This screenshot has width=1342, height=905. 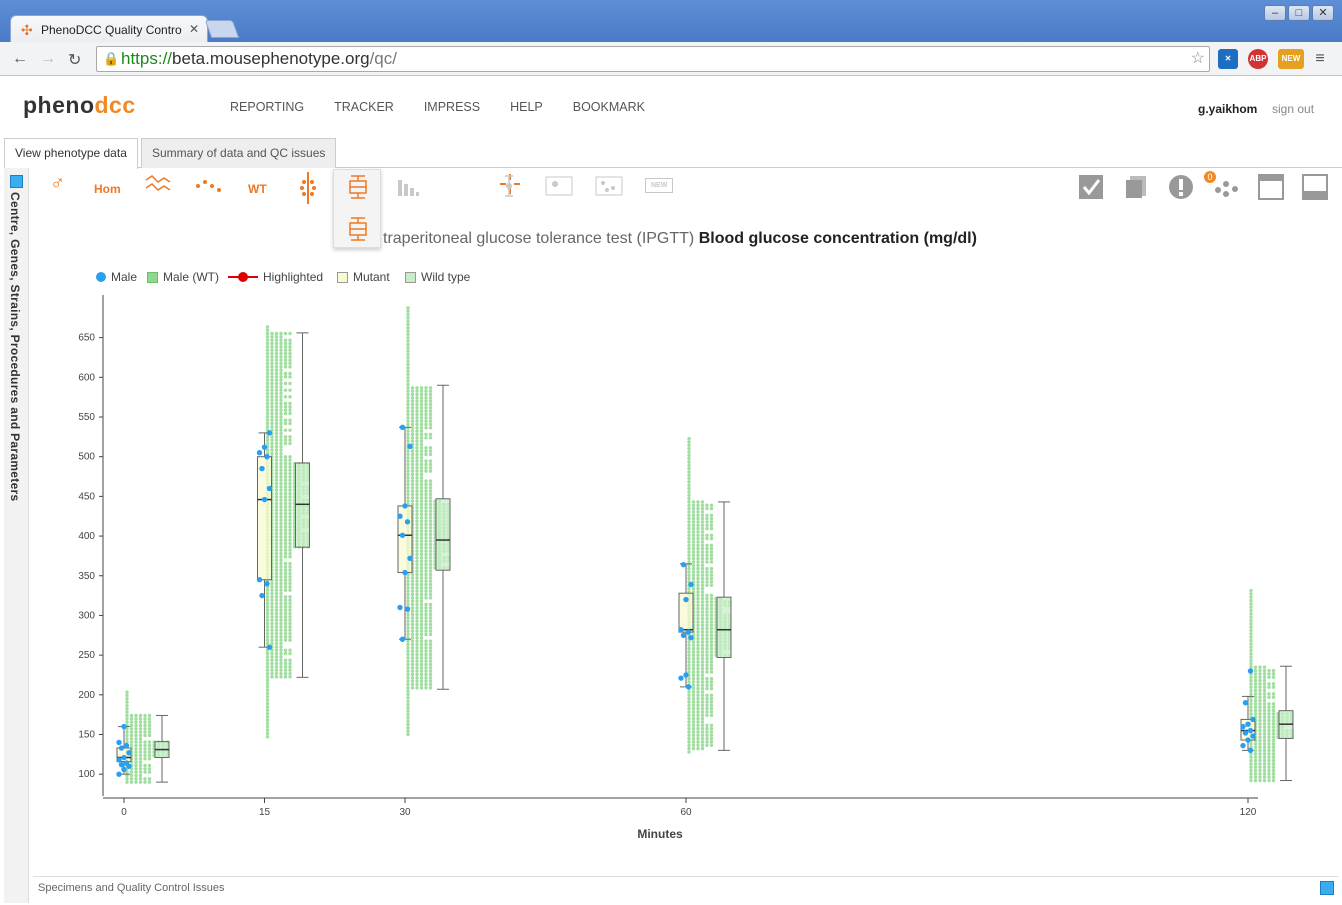 I want to click on browser-tab: ✣ PhenoDCC Quality Contro ✕, so click(x=109, y=29).